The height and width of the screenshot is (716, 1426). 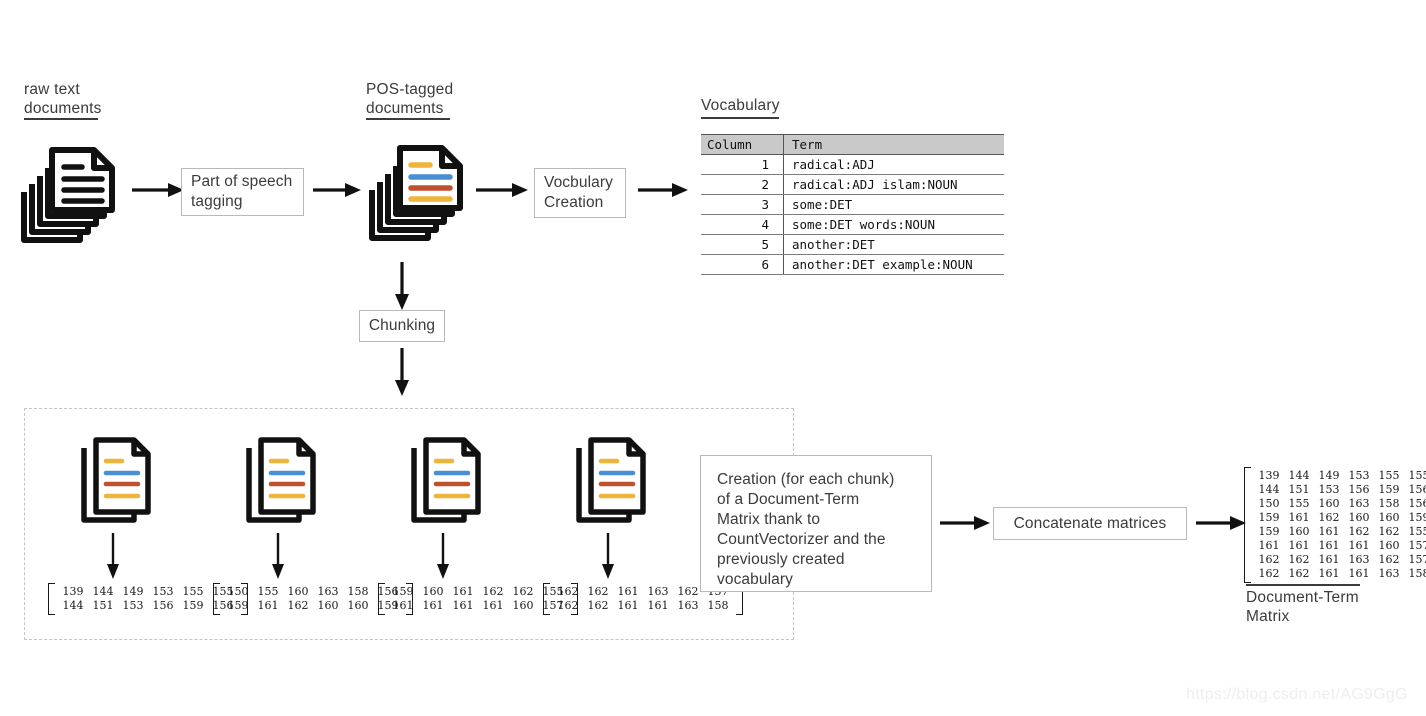 I want to click on matrix-row: 159 160 161 162 162 155, so click(x=1340, y=532).